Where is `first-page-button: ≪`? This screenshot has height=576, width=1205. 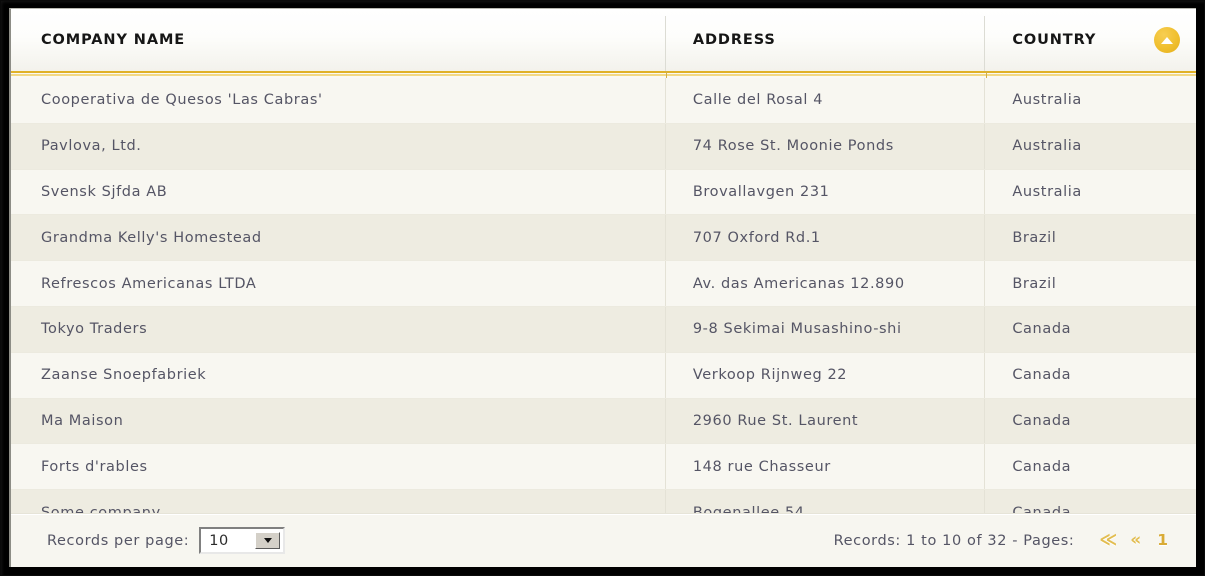 first-page-button: ≪ is located at coordinates (1107, 540).